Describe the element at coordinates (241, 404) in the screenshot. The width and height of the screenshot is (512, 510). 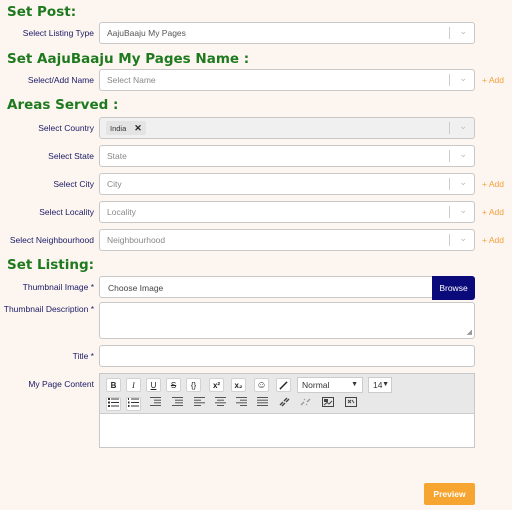
I see `align-right-icon` at that location.